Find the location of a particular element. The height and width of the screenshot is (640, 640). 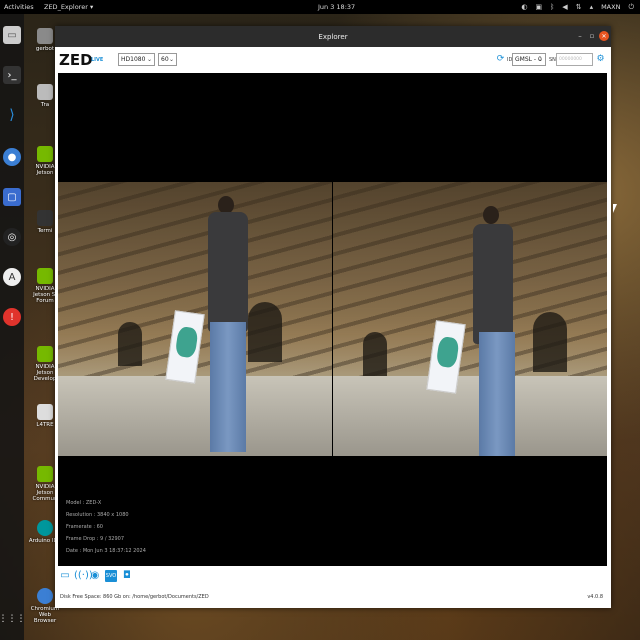

resolution-value: HD1080 is located at coordinates (133, 59).